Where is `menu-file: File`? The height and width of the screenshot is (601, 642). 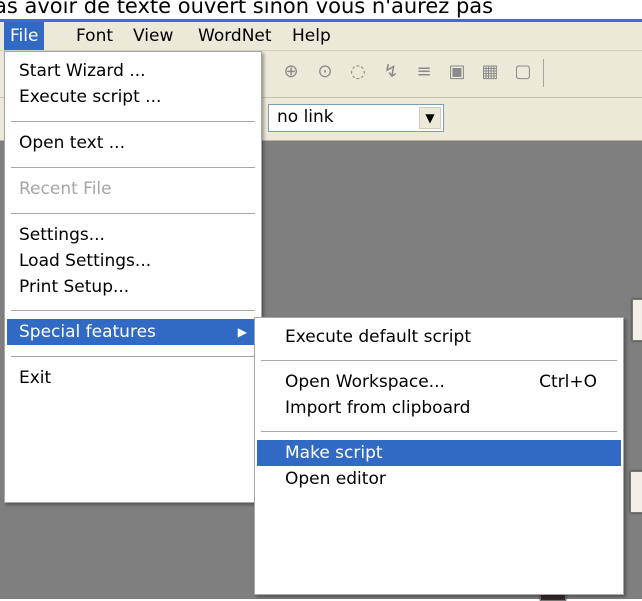 menu-file: File is located at coordinates (24, 36).